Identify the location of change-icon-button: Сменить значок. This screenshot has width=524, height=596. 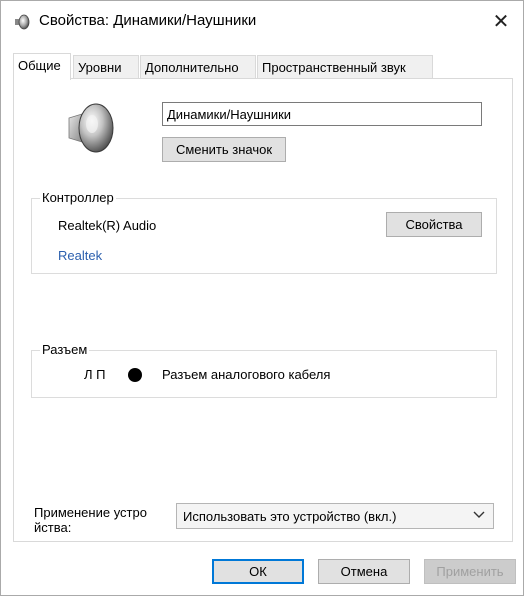
(224, 149).